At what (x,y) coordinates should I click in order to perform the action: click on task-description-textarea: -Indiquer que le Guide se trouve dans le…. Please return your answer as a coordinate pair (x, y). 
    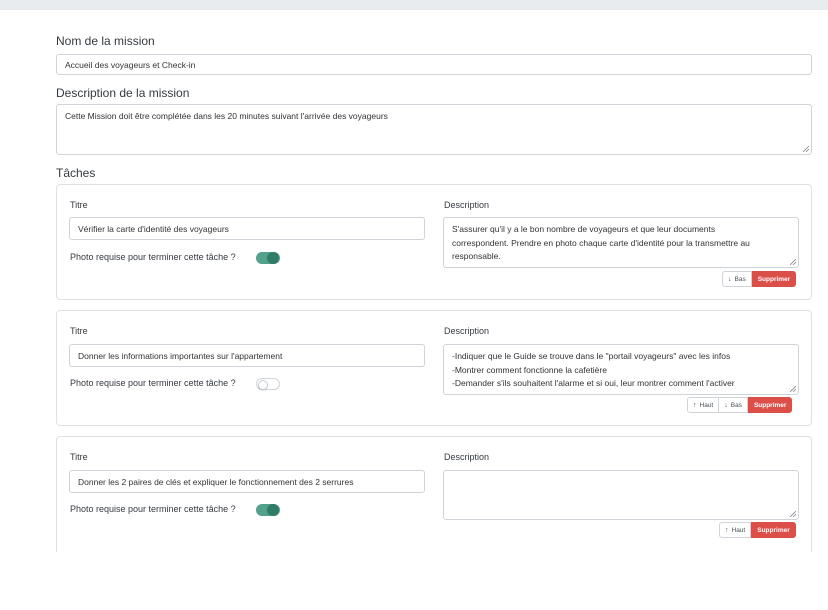
    Looking at the image, I should click on (621, 369).